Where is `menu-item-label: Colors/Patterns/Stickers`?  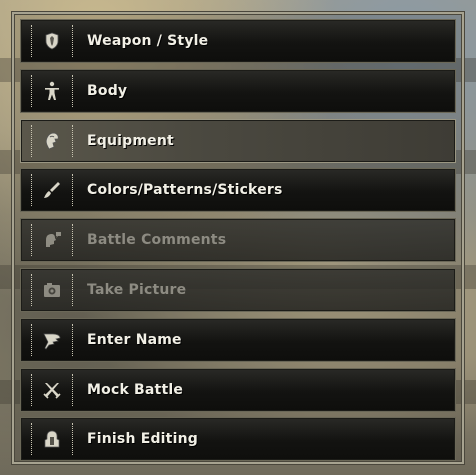 menu-item-label: Colors/Patterns/Stickers is located at coordinates (185, 190).